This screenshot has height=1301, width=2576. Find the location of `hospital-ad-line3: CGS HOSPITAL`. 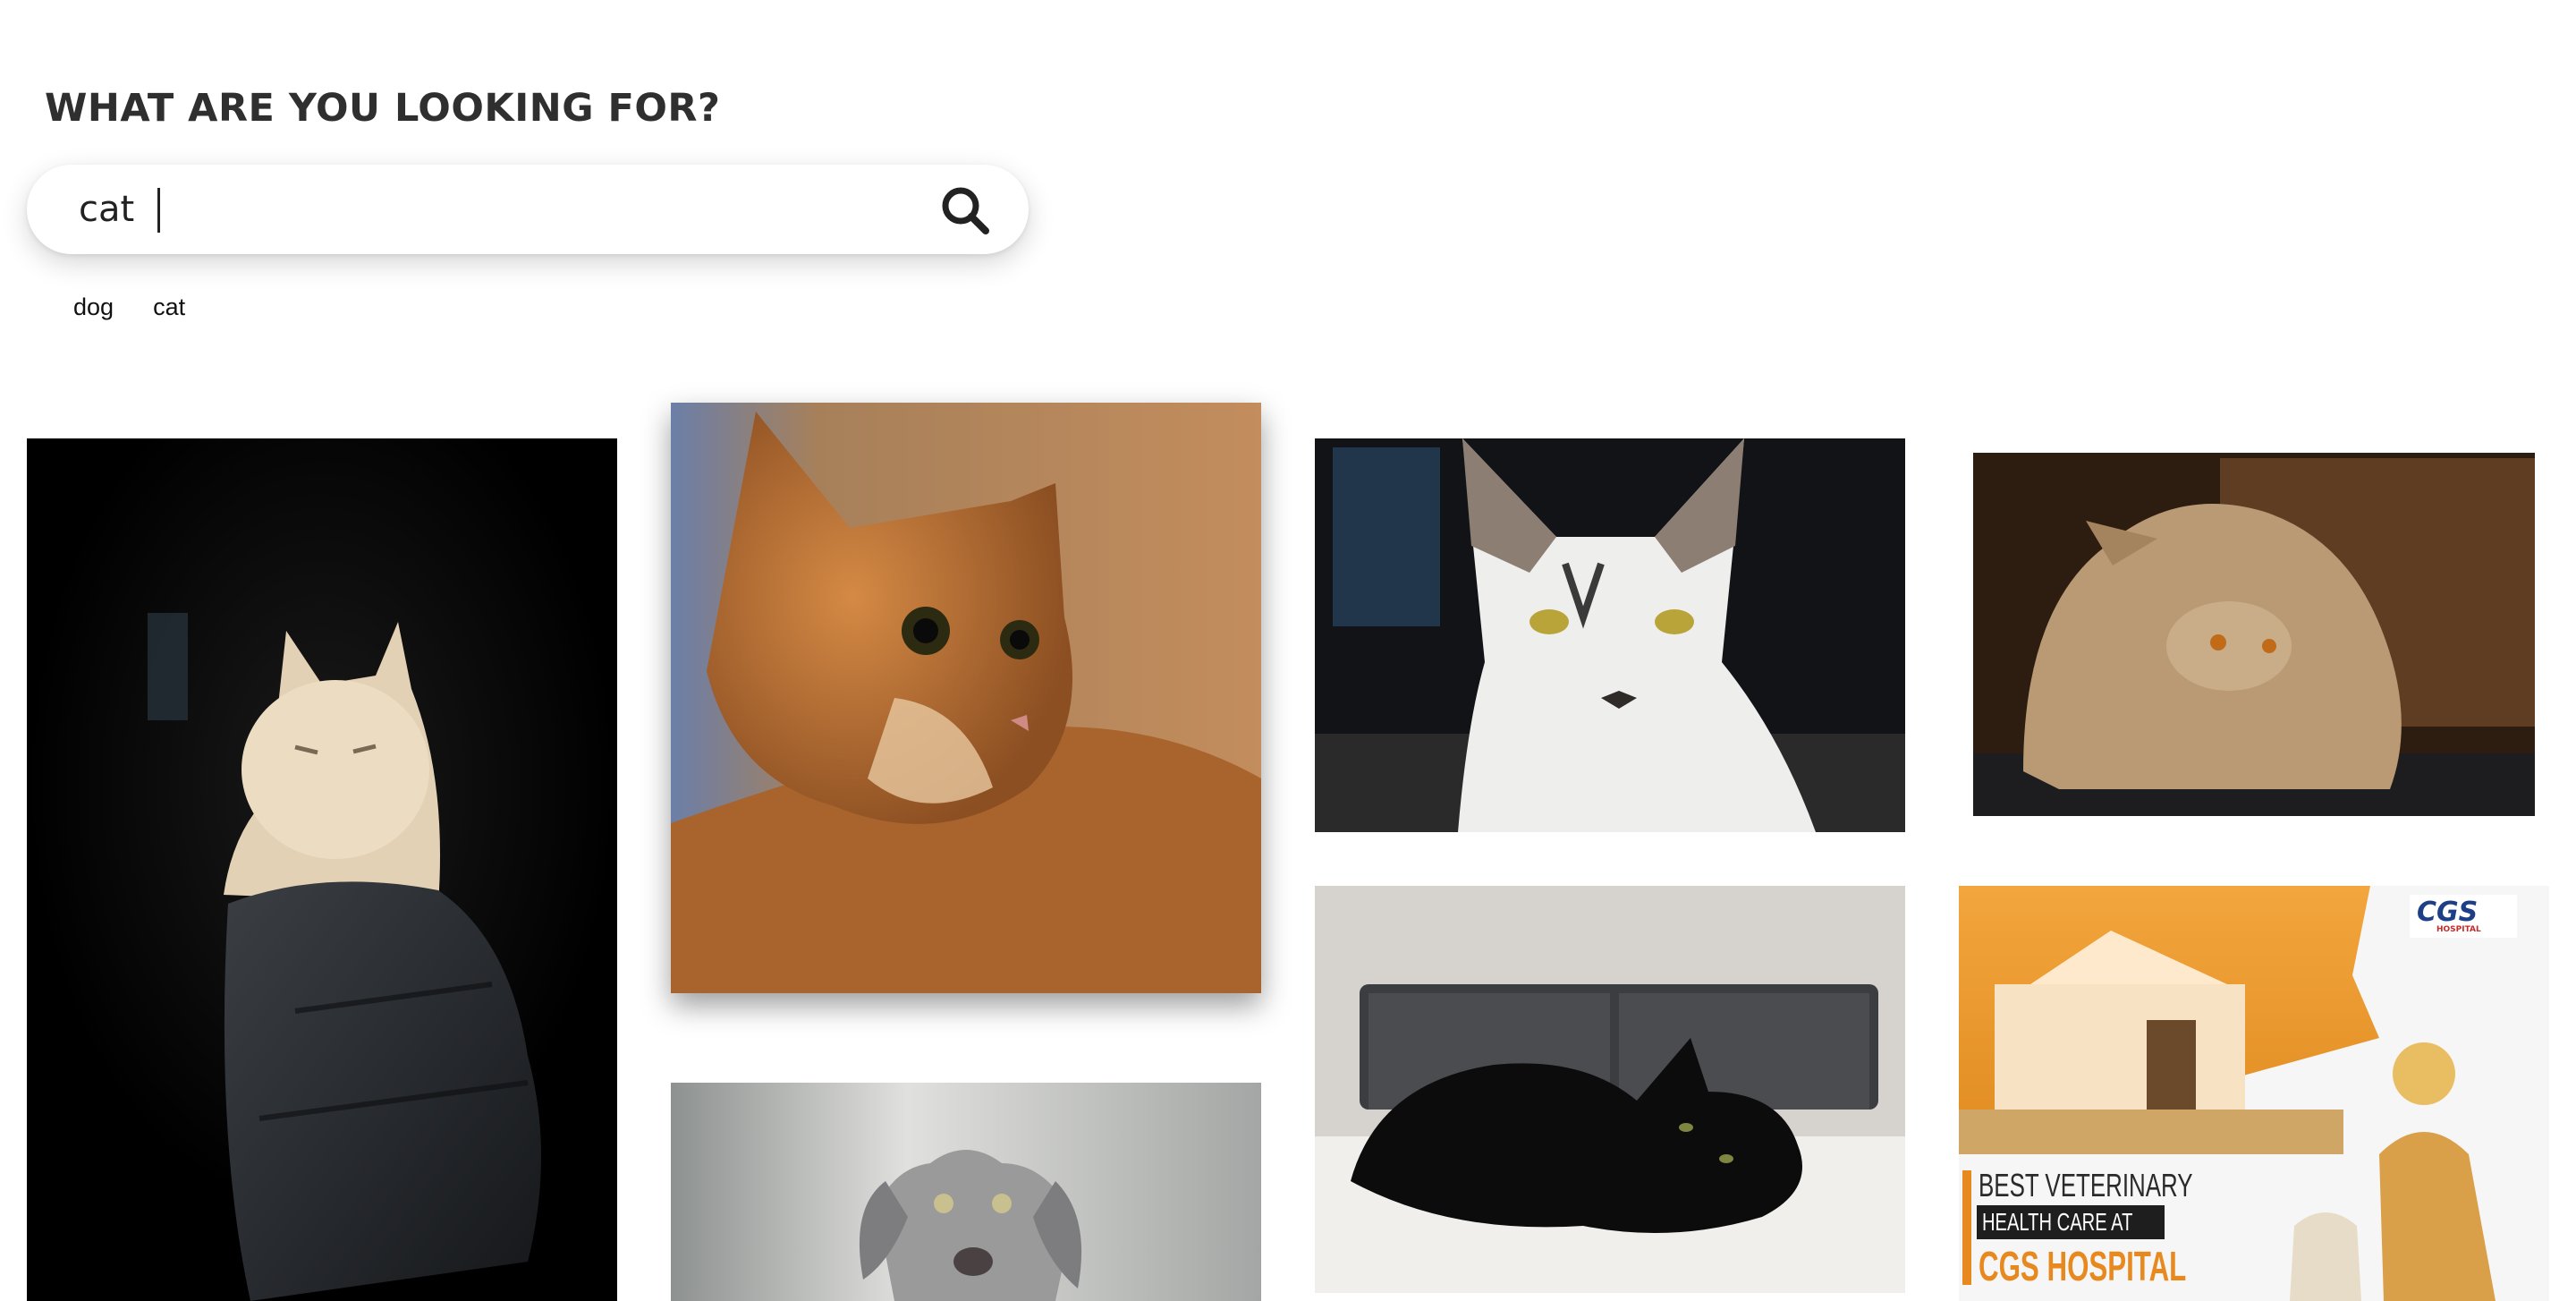

hospital-ad-line3: CGS HOSPITAL is located at coordinates (2083, 1266).